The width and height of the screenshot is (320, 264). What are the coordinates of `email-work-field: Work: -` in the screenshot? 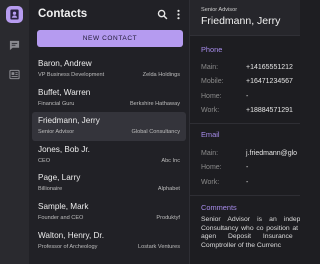 It's located at (224, 182).